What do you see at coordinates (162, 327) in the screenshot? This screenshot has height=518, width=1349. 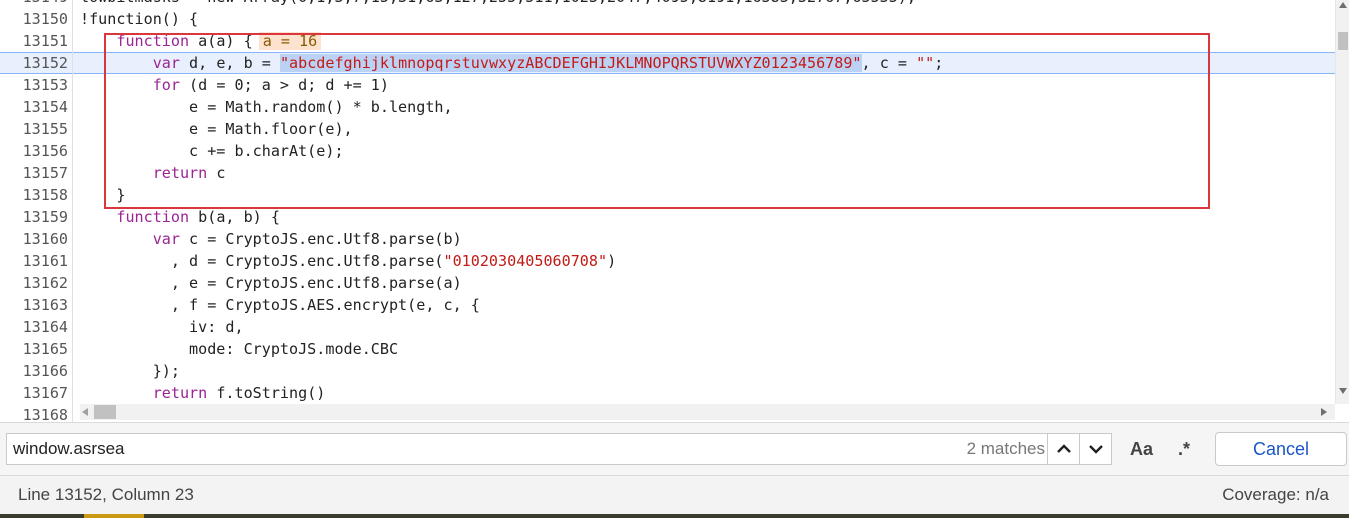 I see `code-text: iv: d,` at bounding box center [162, 327].